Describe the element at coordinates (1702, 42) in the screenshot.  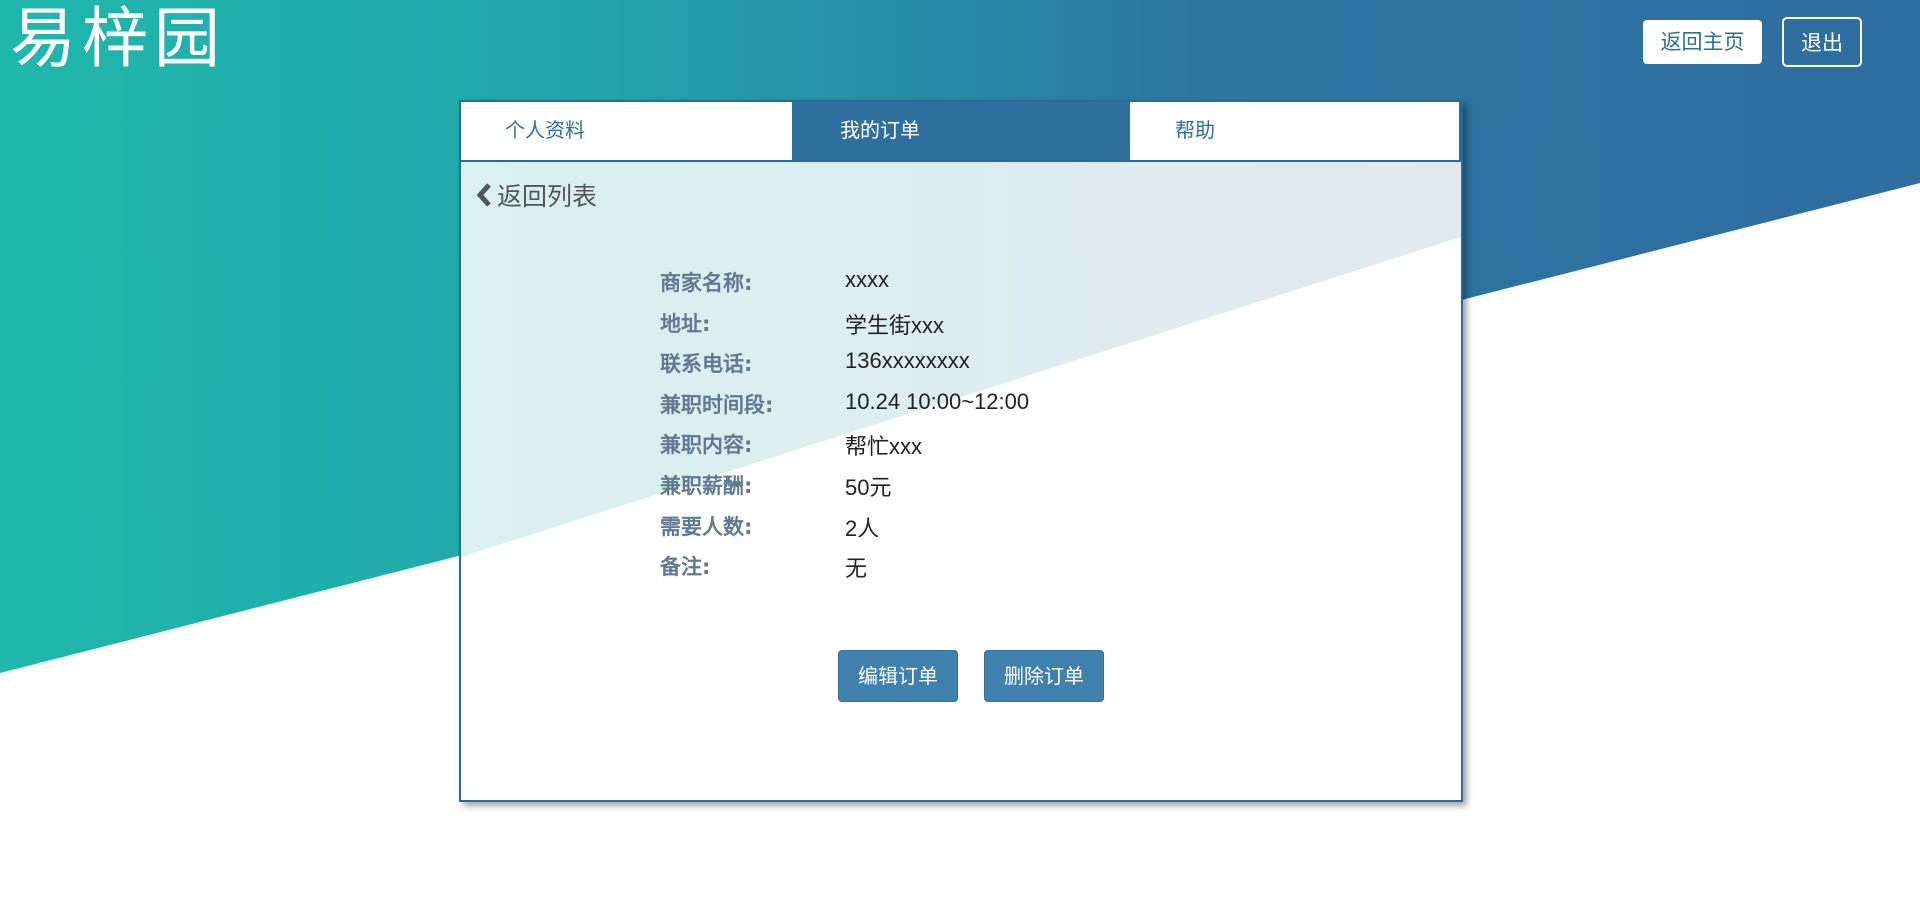
I see `home-button: 返回主页` at that location.